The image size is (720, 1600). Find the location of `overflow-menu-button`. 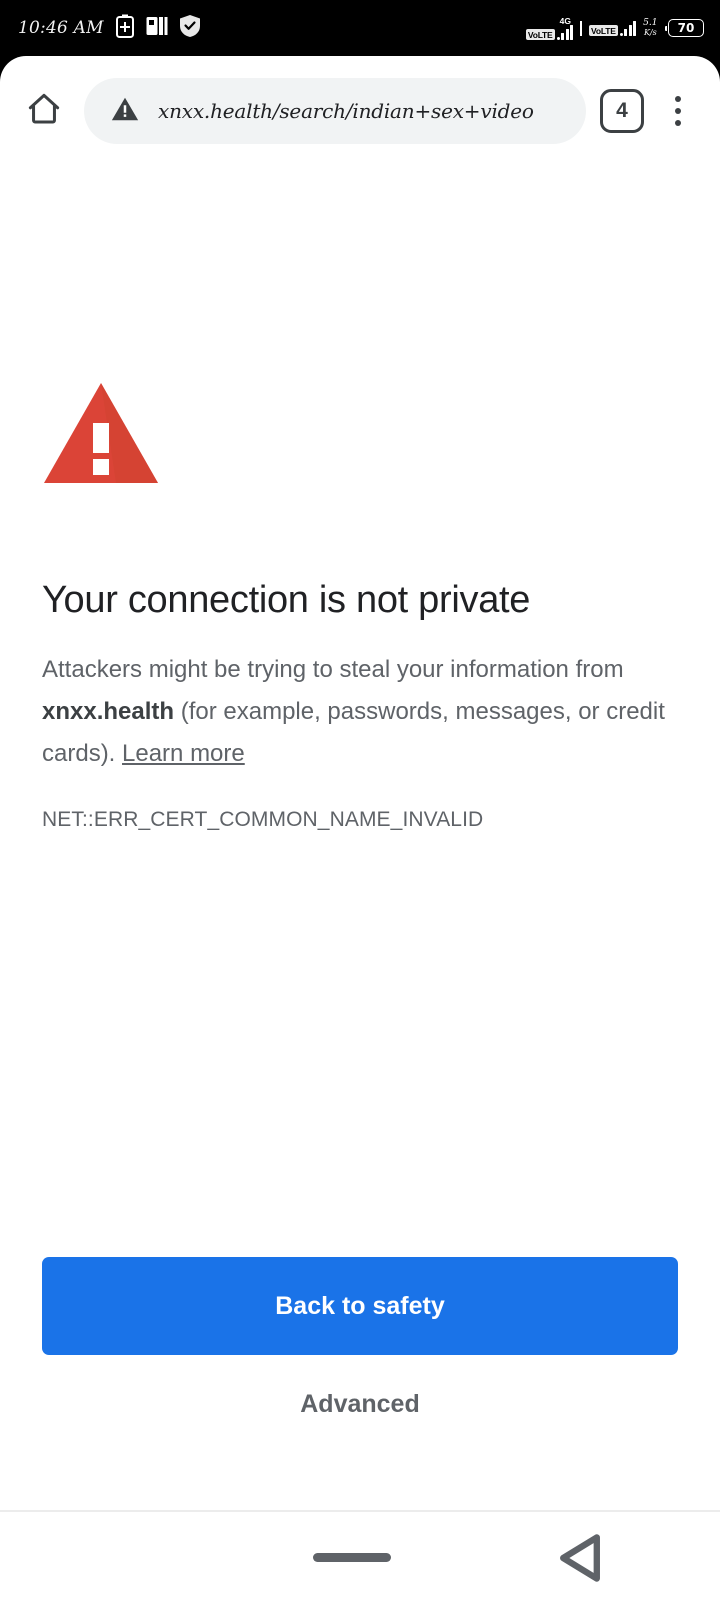

overflow-menu-button is located at coordinates (678, 111).